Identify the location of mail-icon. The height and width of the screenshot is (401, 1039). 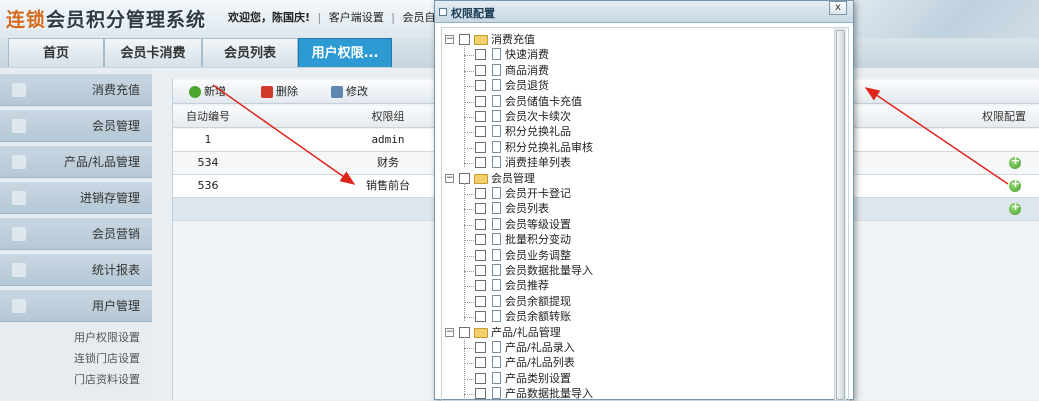
(19, 234).